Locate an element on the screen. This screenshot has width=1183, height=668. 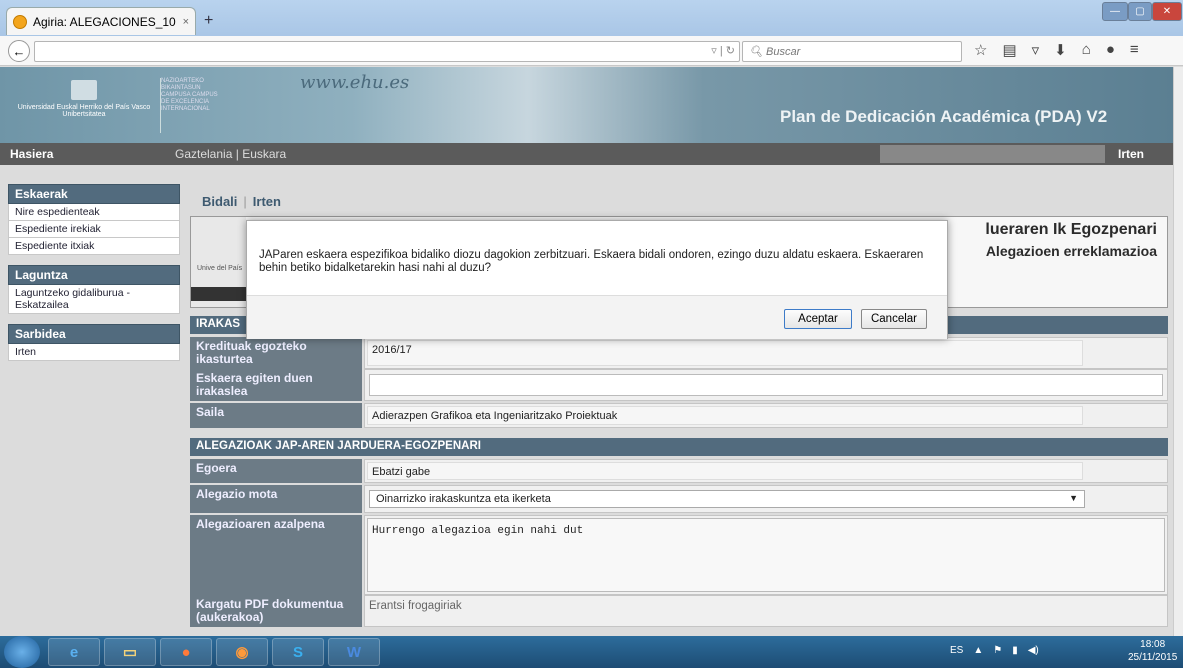
attach-proof-link: Erantsi frogagiriak is located at coordinates (415, 606).